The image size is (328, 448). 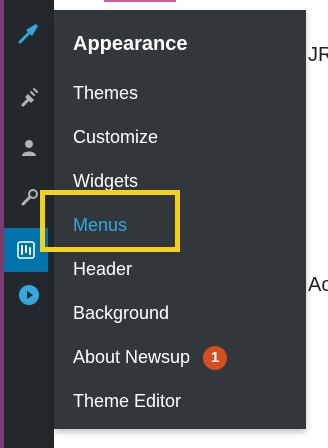 I want to click on menu-item-about-newsup: About Newsup 1, so click(x=150, y=357).